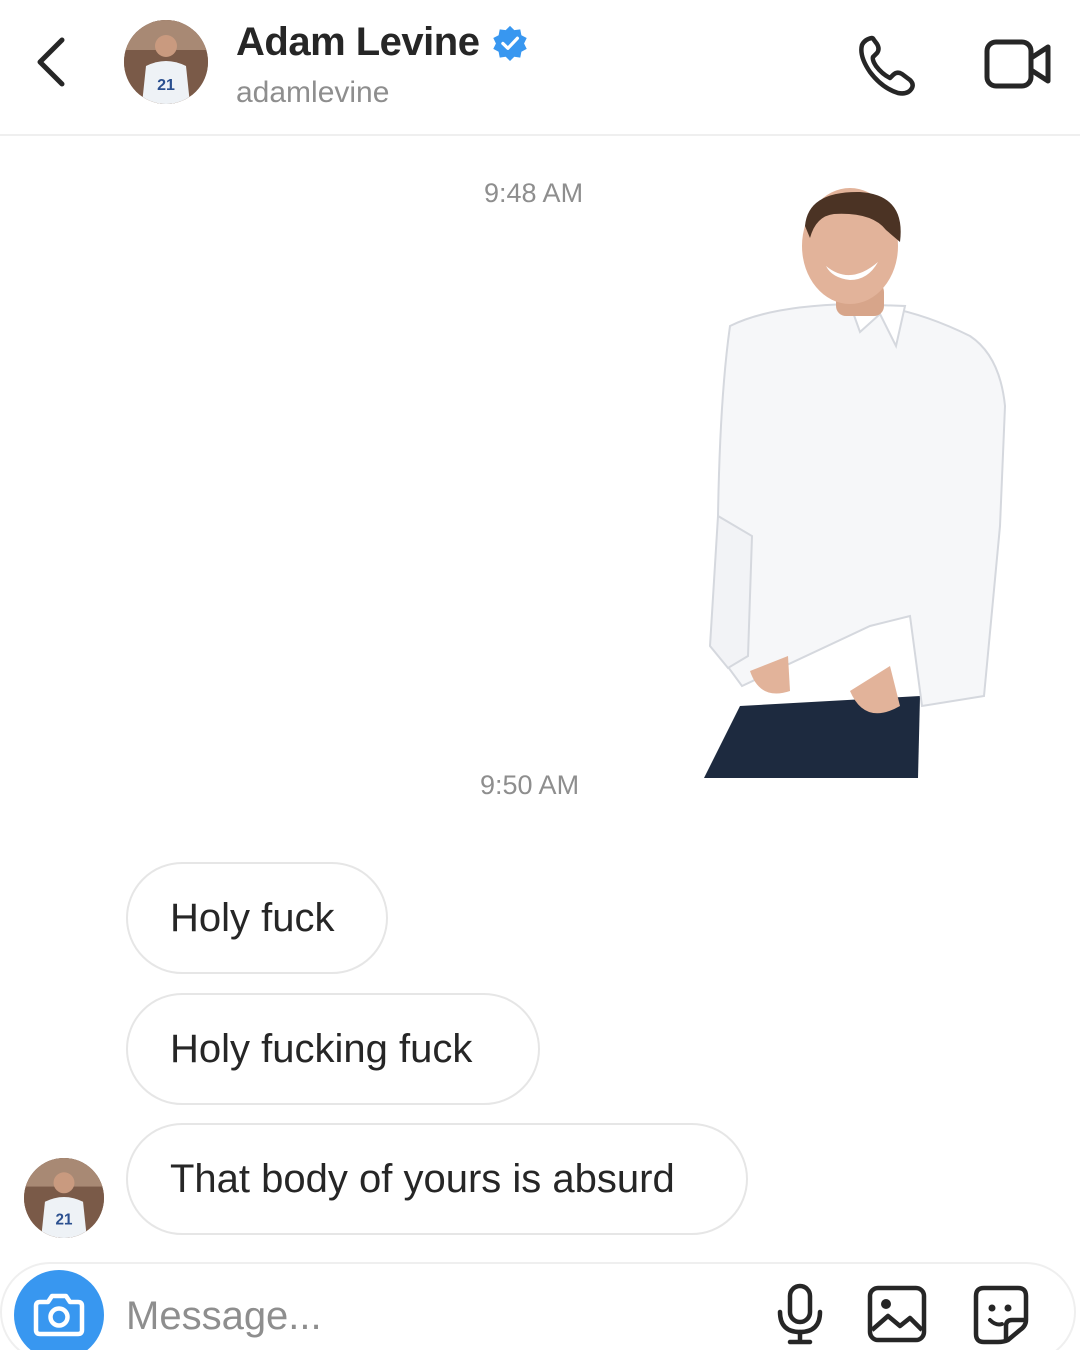  Describe the element at coordinates (426, 1316) in the screenshot. I see `message-input` at that location.